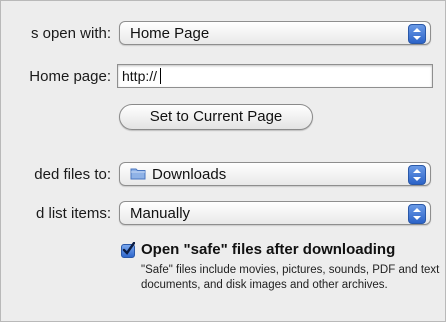 The image size is (446, 322). I want to click on home-page-input: http://, so click(275, 76).